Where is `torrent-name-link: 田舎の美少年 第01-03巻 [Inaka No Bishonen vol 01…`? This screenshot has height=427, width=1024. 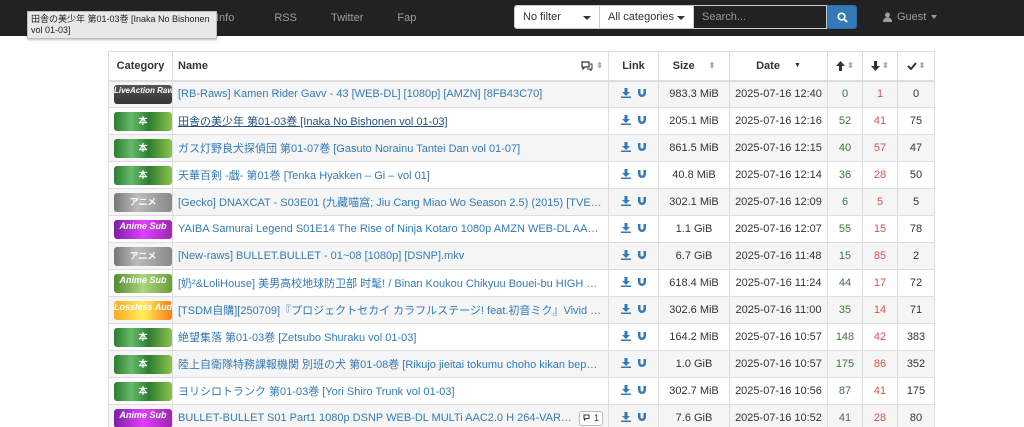 torrent-name-link: 田舎の美少年 第01-03巻 [Inaka No Bishonen vol 01… is located at coordinates (313, 121).